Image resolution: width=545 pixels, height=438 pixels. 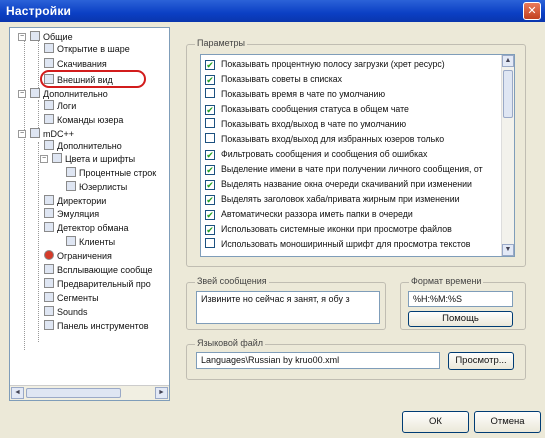 I want to click on command-icon, so click(x=49, y=119).